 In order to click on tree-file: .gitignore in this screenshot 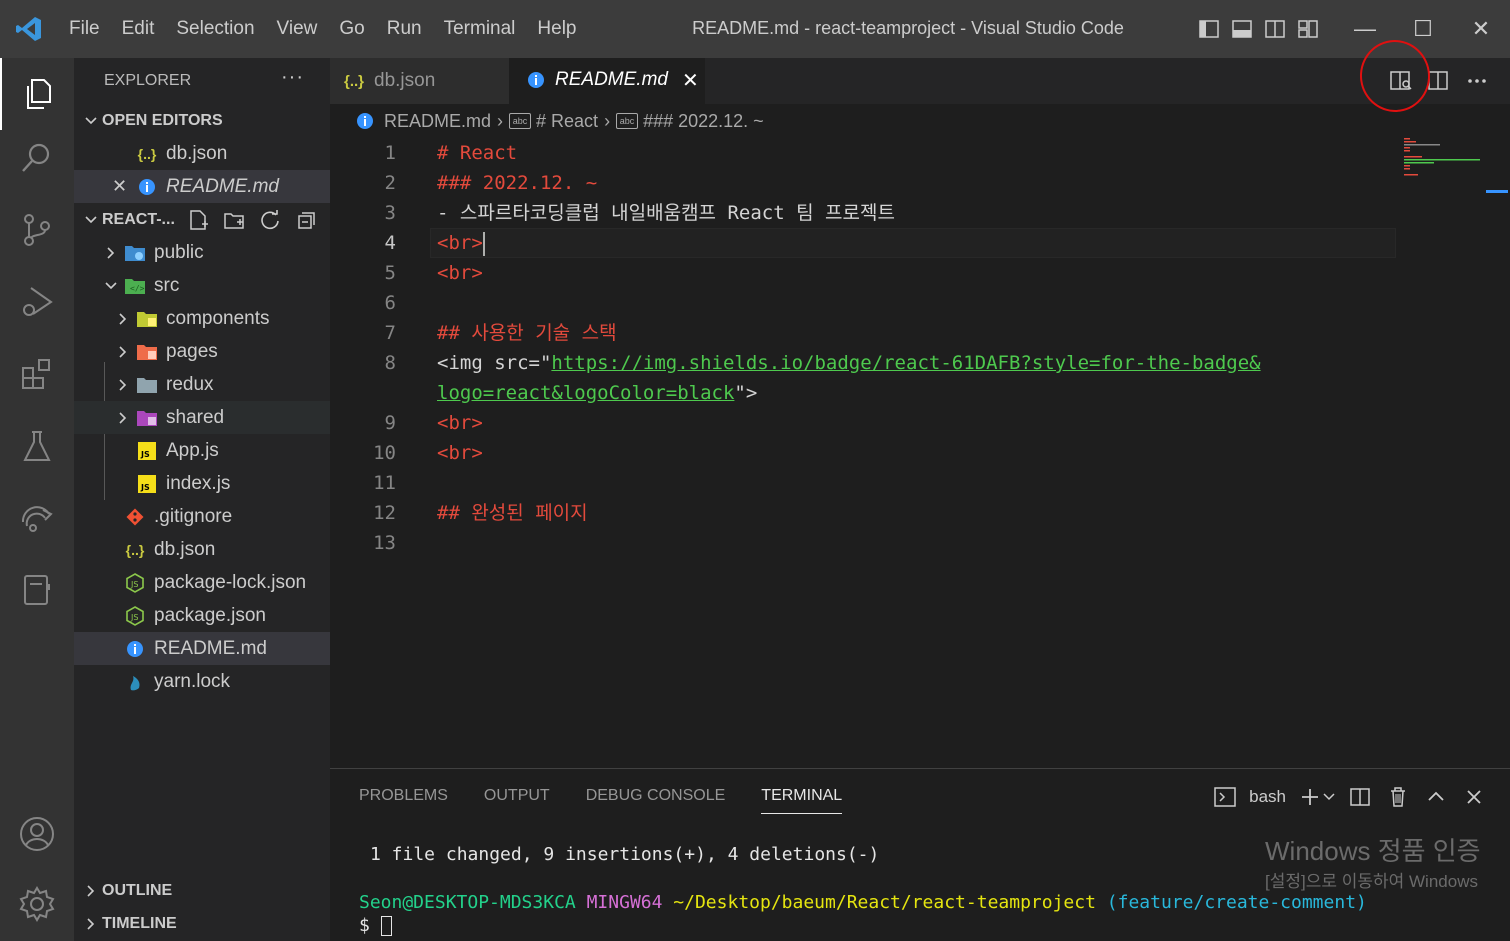, I will do `click(202, 516)`.